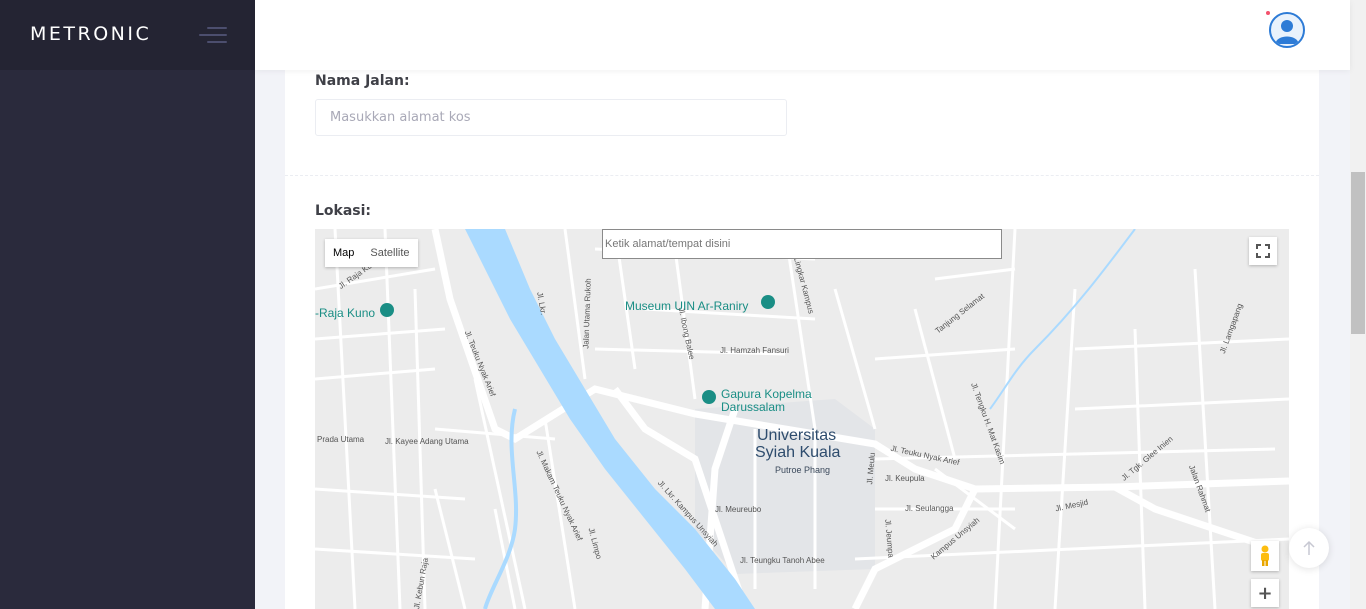 The height and width of the screenshot is (609, 1366). Describe the element at coordinates (343, 211) in the screenshot. I see `location-label: Lokasi:` at that location.